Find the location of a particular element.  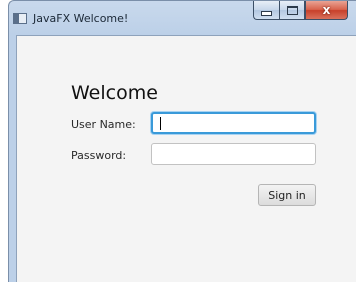

username-label: User Name: is located at coordinates (103, 124).